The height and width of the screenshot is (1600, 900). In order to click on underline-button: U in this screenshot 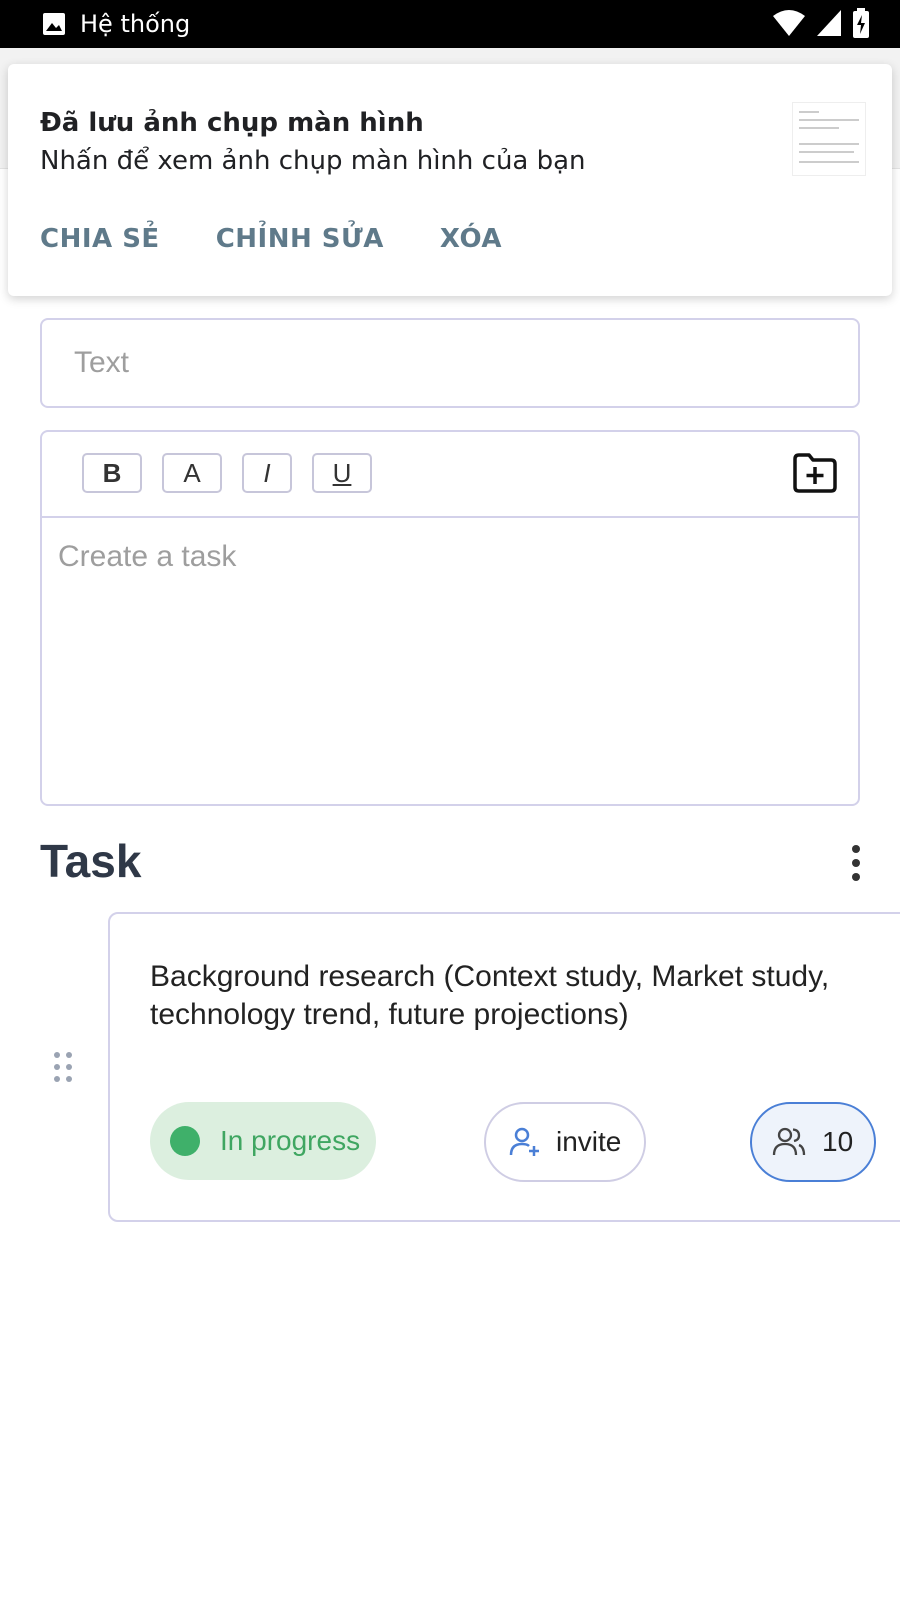, I will do `click(342, 473)`.